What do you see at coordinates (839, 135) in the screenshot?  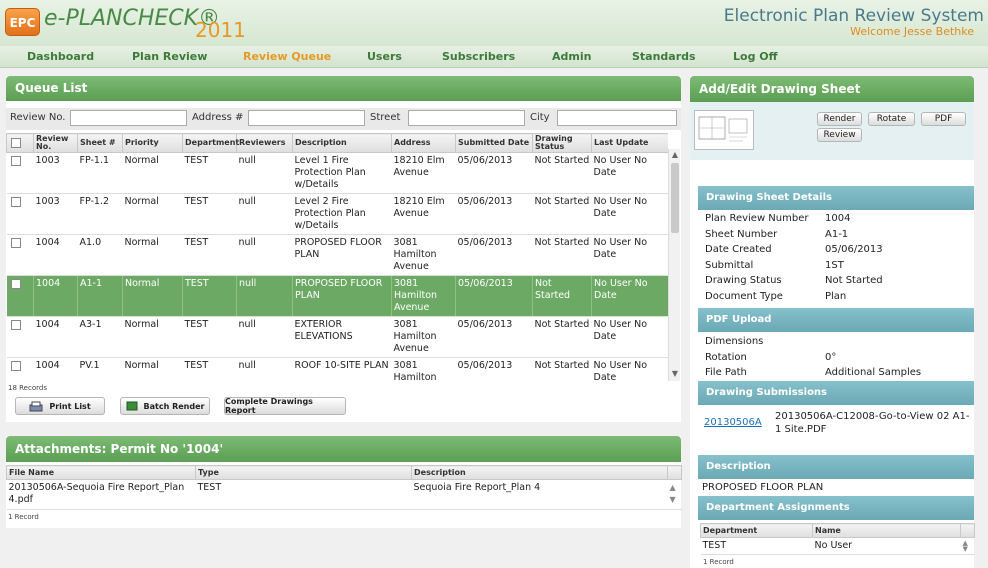 I see `review-button: Review` at bounding box center [839, 135].